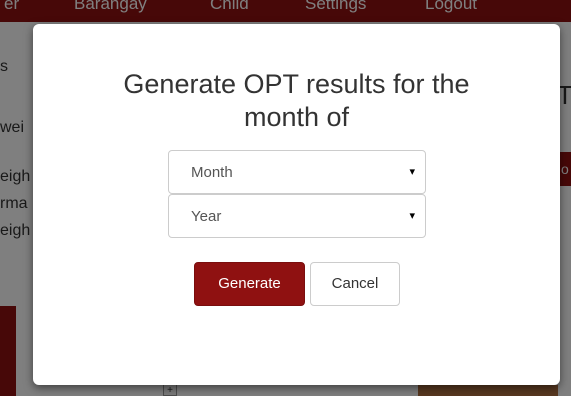 Image resolution: width=571 pixels, height=396 pixels. I want to click on year-select-value: Year, so click(206, 216).